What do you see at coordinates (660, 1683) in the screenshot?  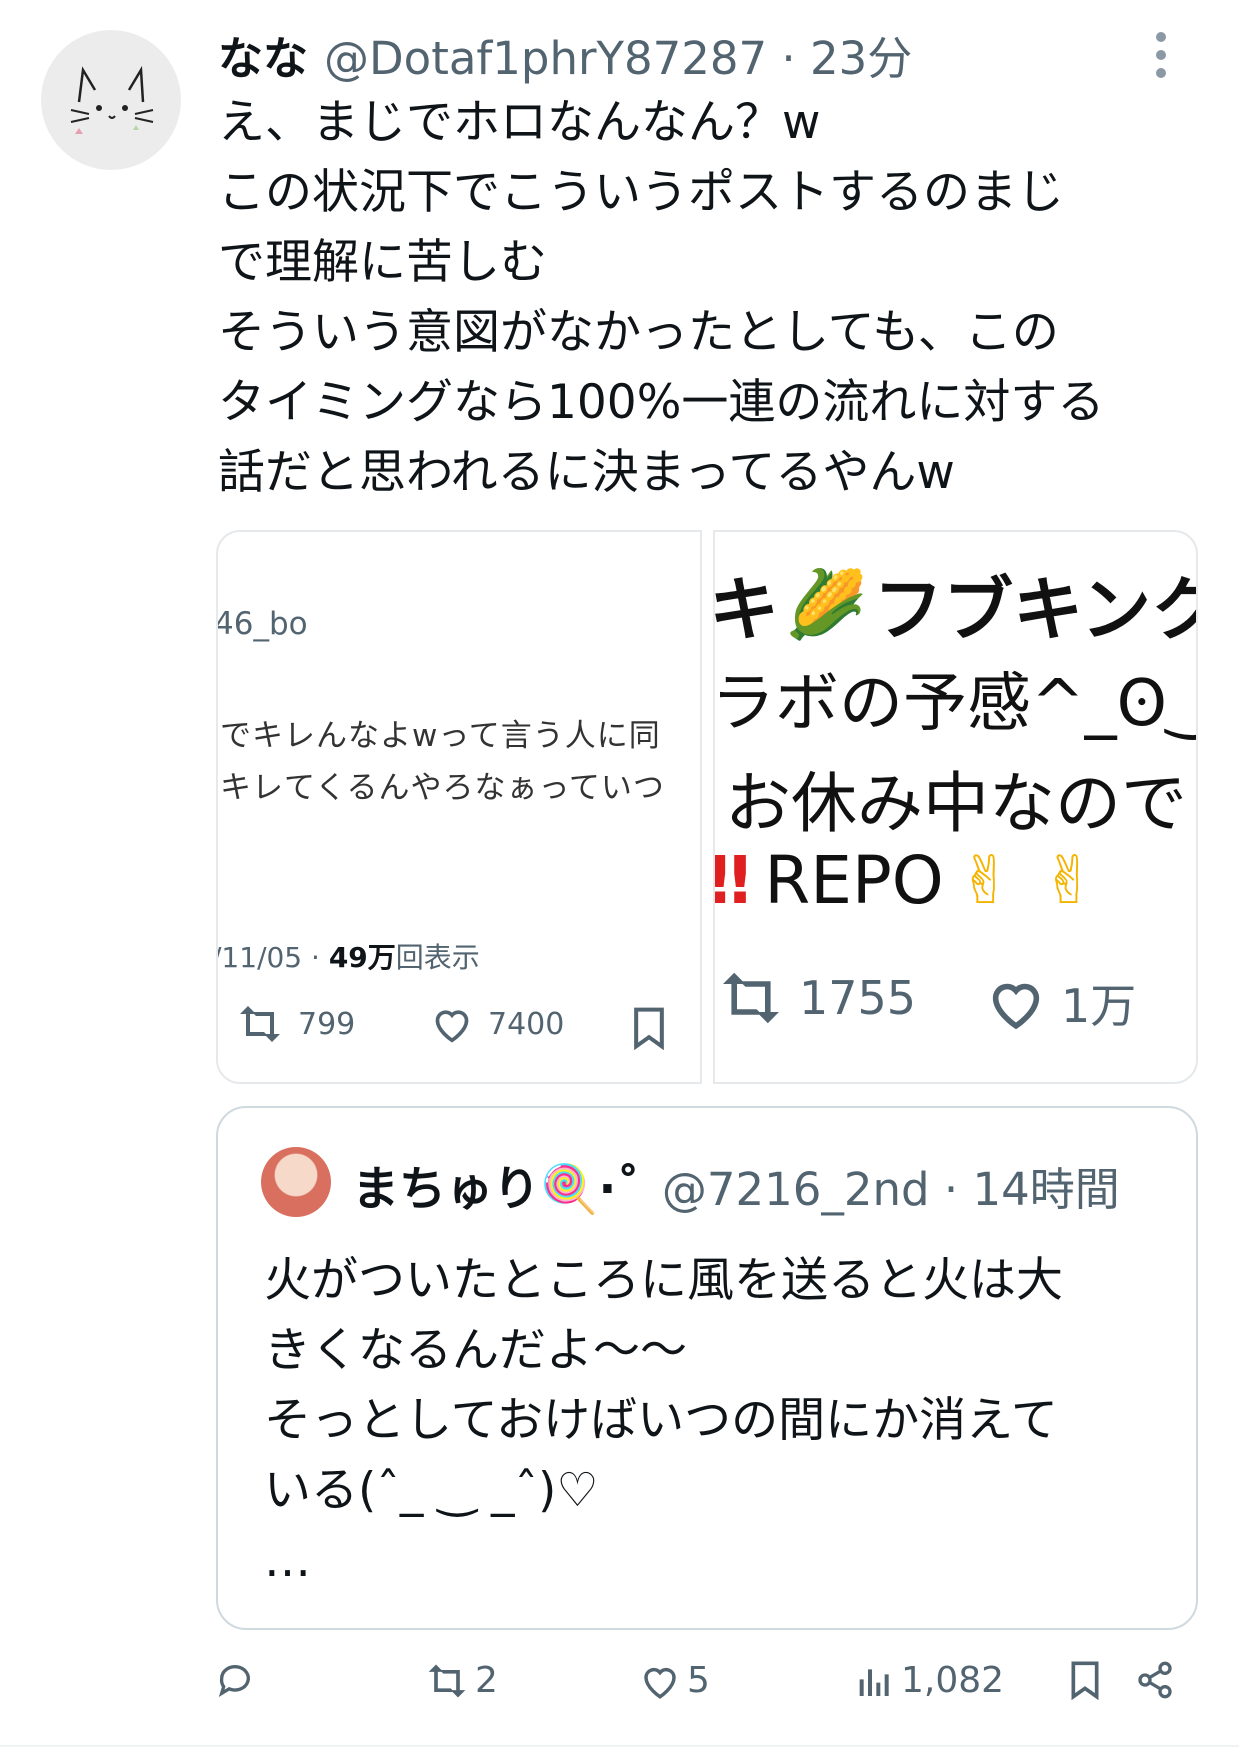 I see `like-icon` at bounding box center [660, 1683].